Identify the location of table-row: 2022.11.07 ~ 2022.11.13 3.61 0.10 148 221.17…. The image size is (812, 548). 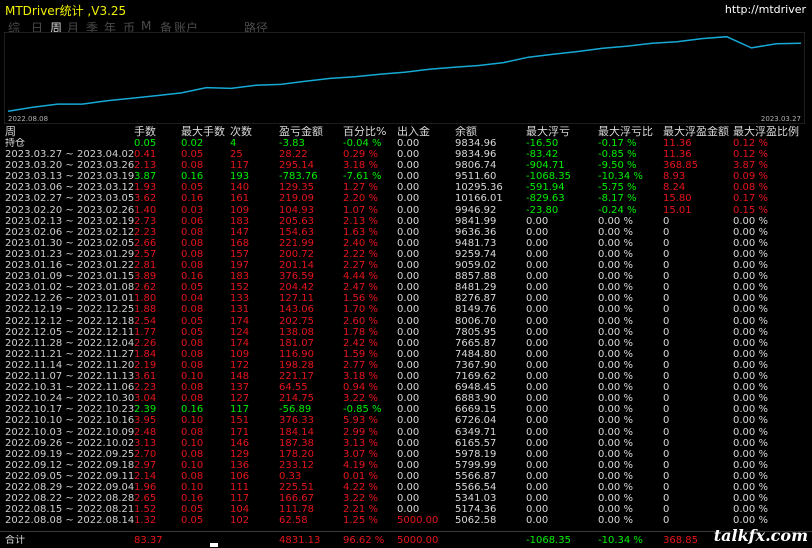
(406, 376).